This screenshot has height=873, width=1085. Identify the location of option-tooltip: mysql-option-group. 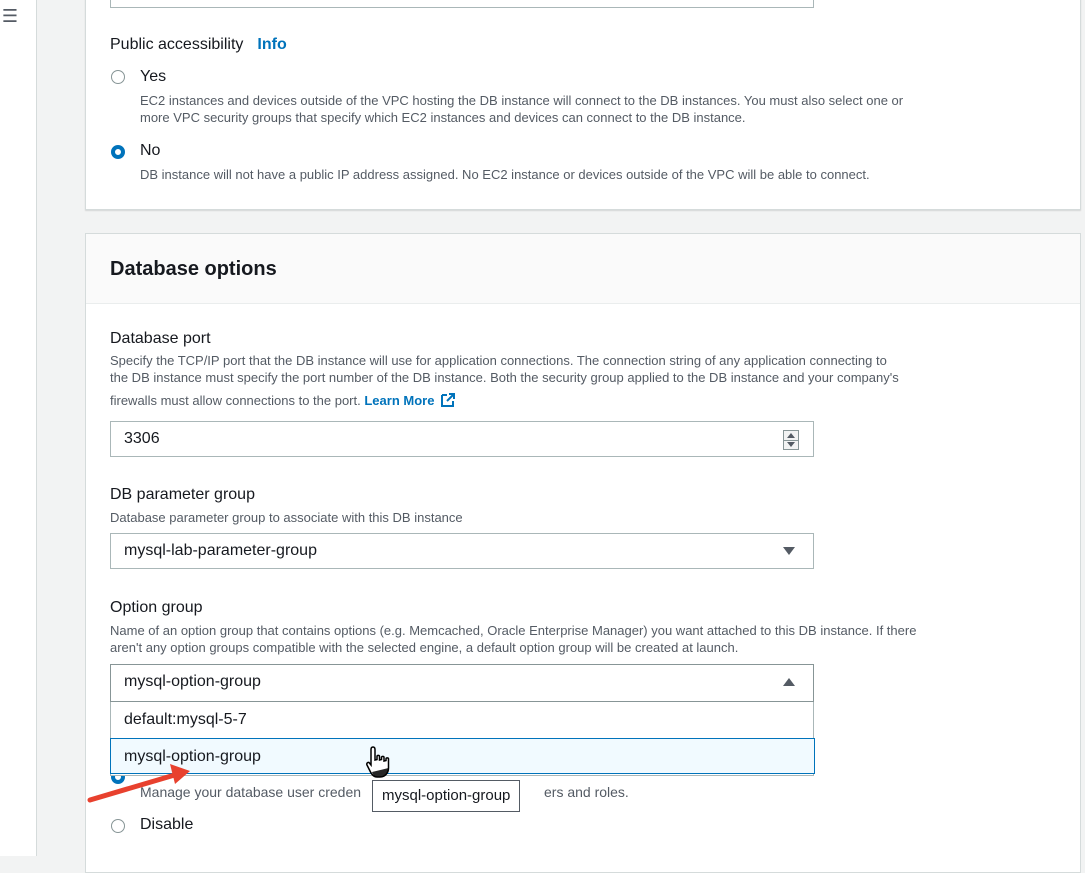
(446, 796).